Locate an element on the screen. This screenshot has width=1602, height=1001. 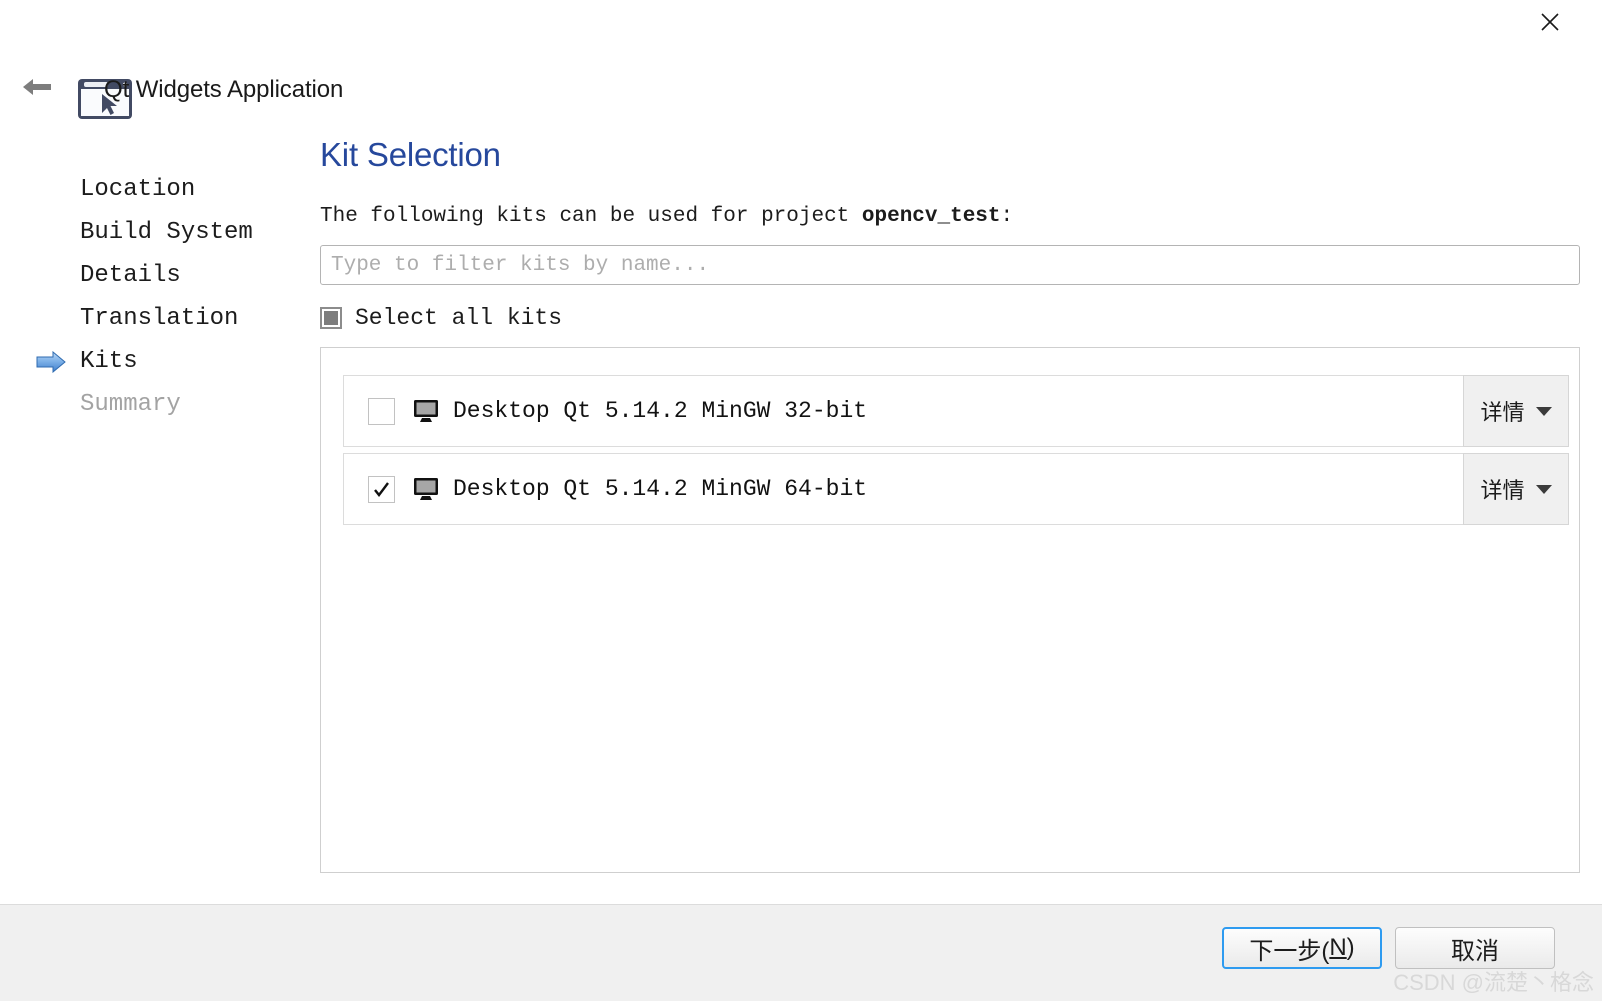
cancel-button-label: 取消 is located at coordinates (1475, 951).